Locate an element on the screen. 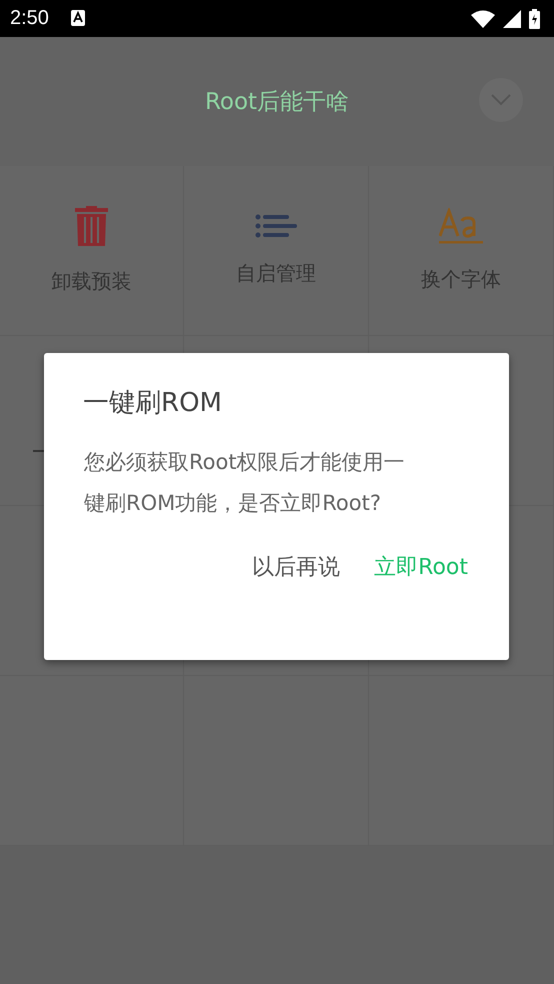 Image resolution: width=554 pixels, height=984 pixels. cancel-button: 以后再说 is located at coordinates (296, 567).